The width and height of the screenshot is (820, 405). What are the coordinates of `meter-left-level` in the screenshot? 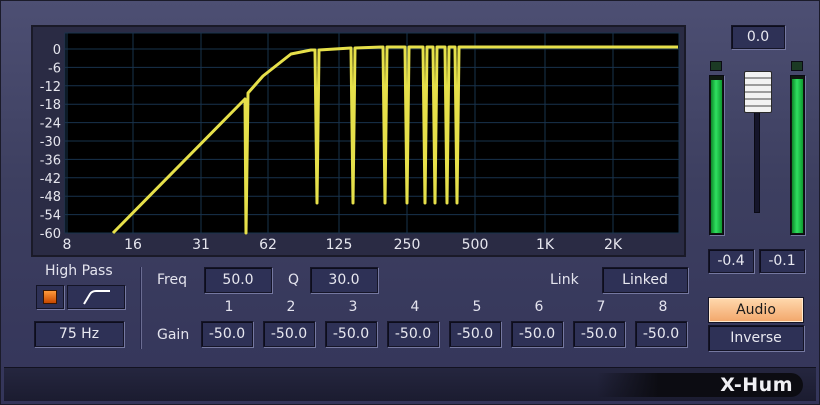 It's located at (716, 156).